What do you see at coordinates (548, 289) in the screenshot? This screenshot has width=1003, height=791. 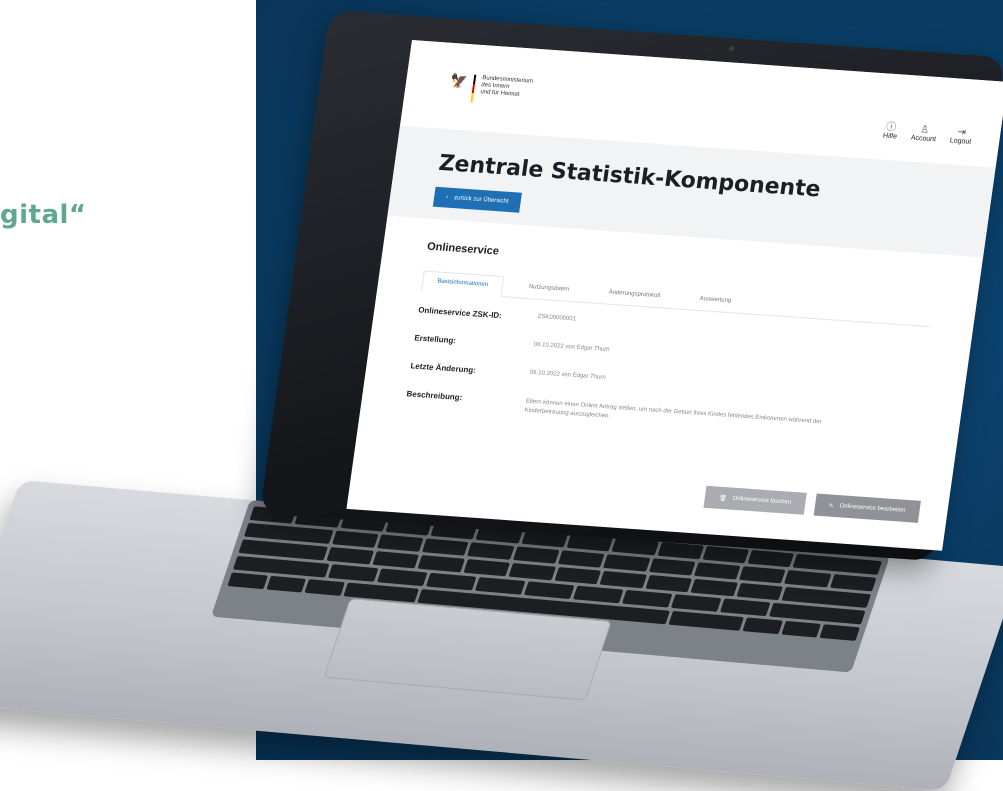 I see `tab-nutzungsdaten: Nutzungsdaten` at bounding box center [548, 289].